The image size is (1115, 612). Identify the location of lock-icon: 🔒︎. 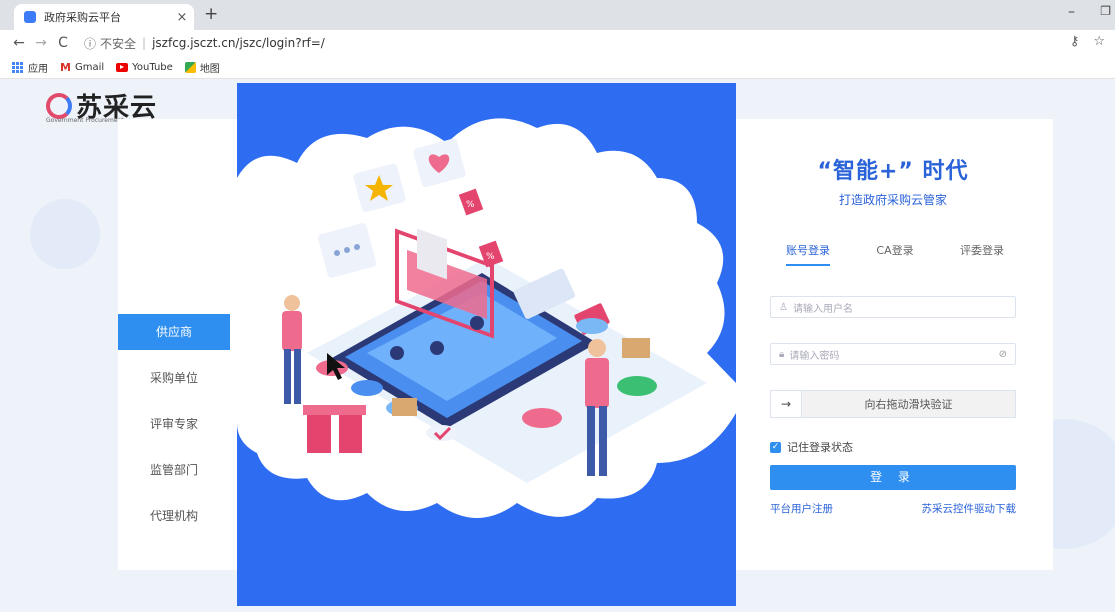
(782, 354).